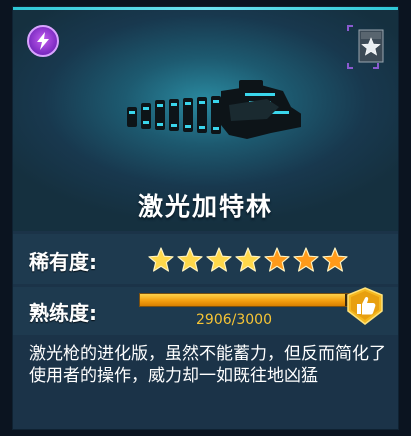 The height and width of the screenshot is (436, 411). Describe the element at coordinates (205, 8) in the screenshot. I see `top-accent-line` at that location.